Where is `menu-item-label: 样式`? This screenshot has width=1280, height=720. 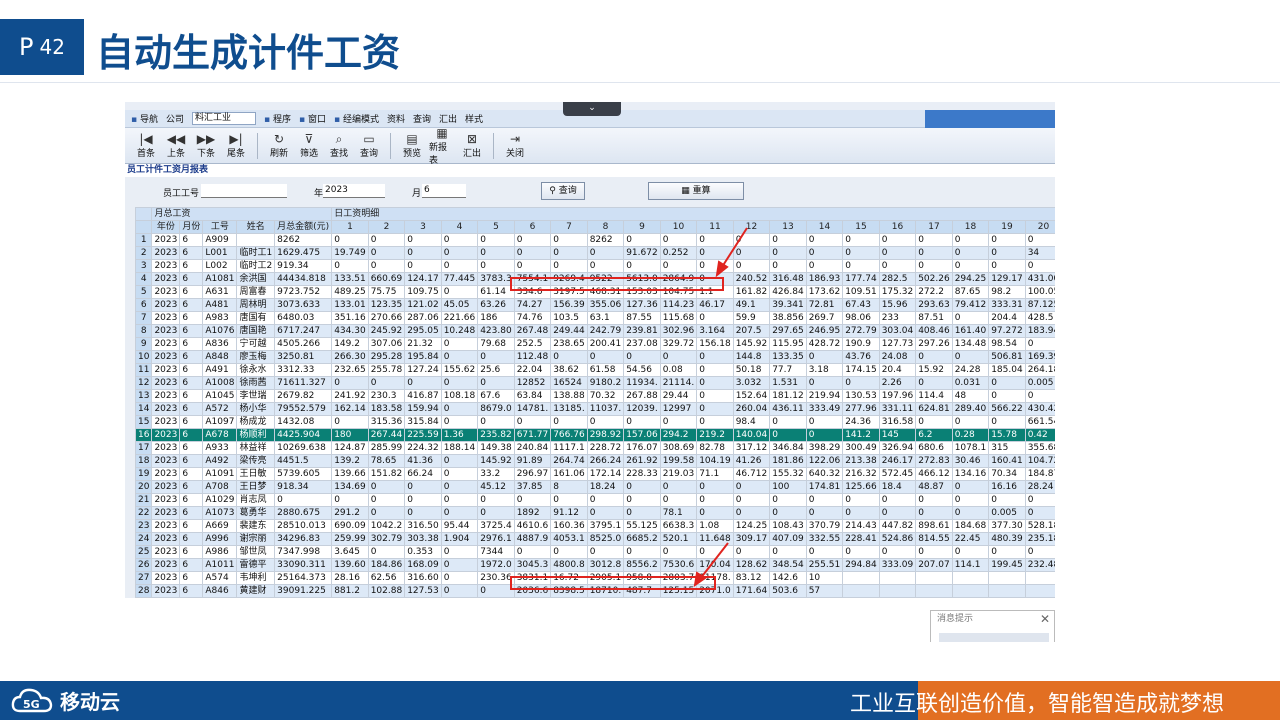
menu-item-label: 样式 is located at coordinates (474, 120).